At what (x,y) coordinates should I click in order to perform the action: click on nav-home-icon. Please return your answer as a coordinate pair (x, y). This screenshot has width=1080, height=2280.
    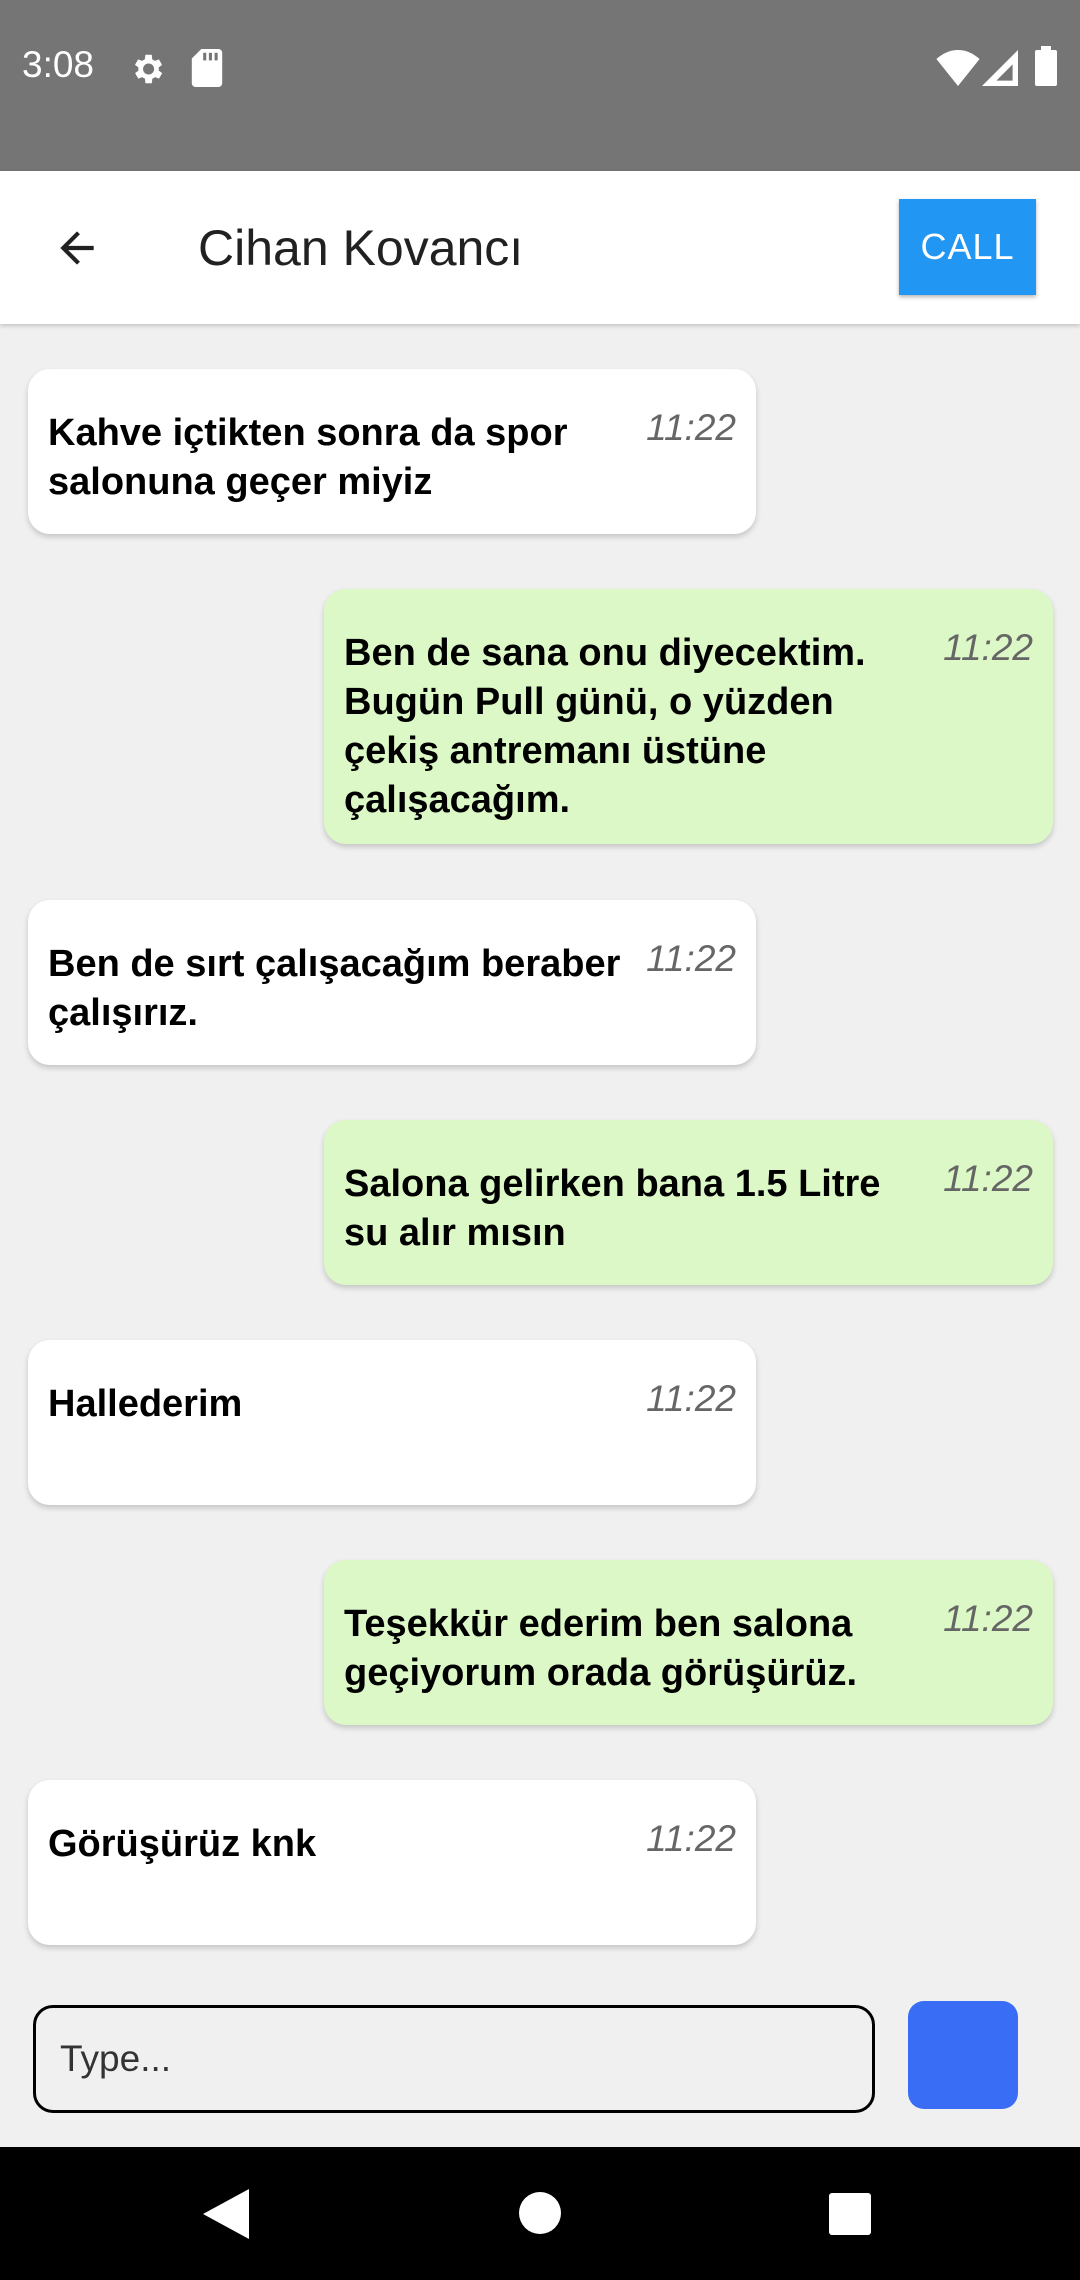
    Looking at the image, I should click on (540, 2213).